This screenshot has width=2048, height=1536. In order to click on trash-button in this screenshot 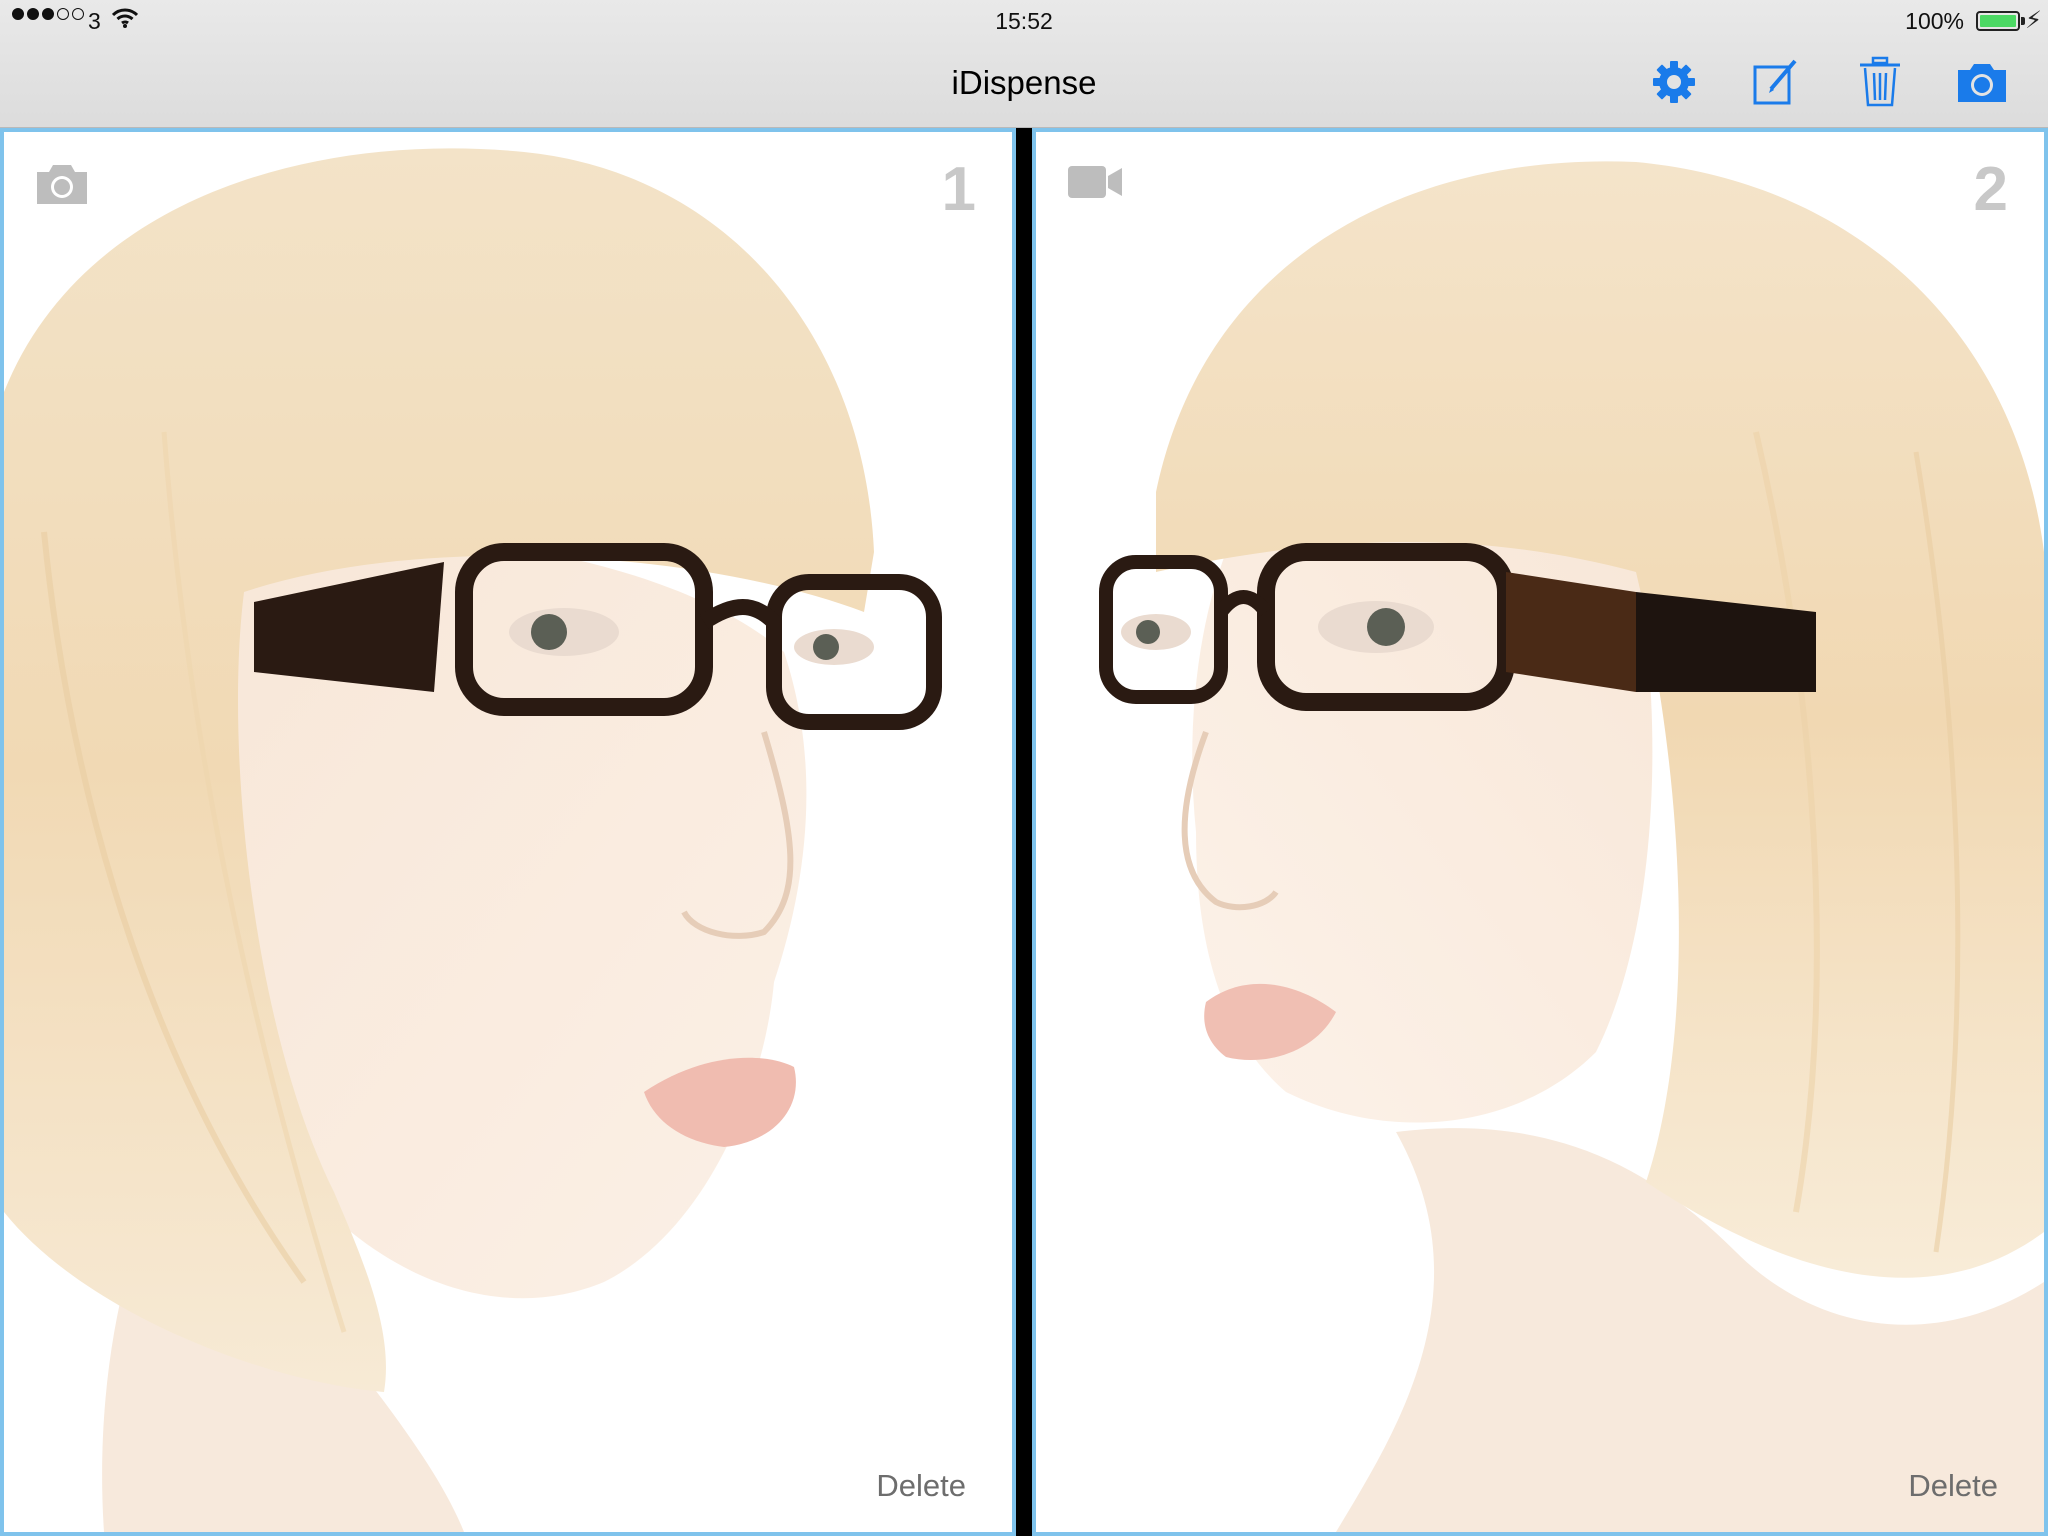, I will do `click(1880, 82)`.